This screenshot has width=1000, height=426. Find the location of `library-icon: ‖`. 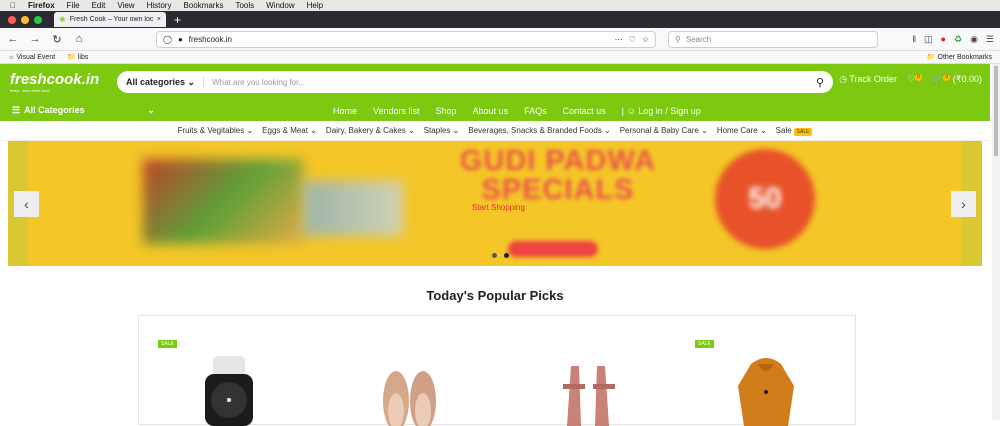

library-icon: ‖ is located at coordinates (914, 39).